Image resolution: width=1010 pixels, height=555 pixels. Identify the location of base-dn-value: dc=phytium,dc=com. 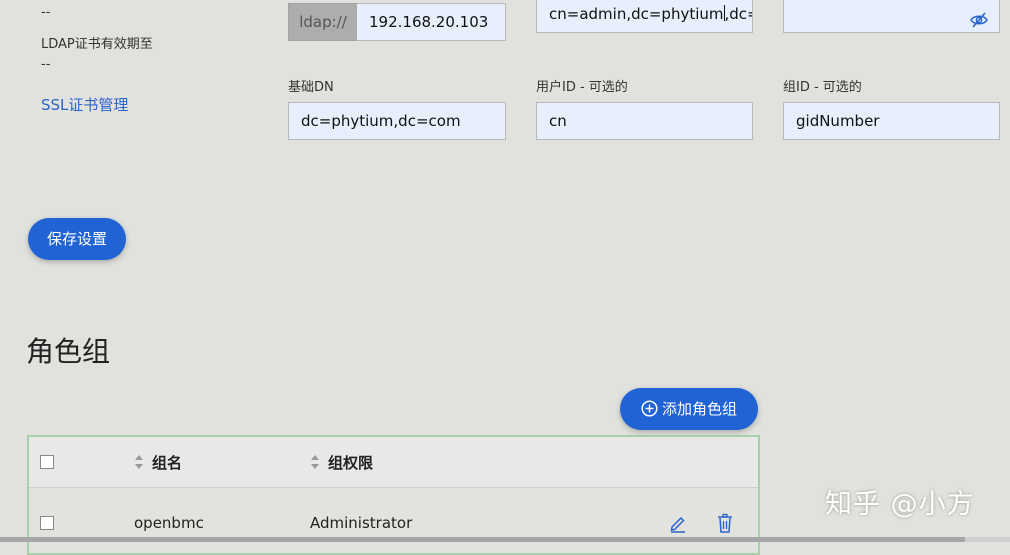
(381, 121).